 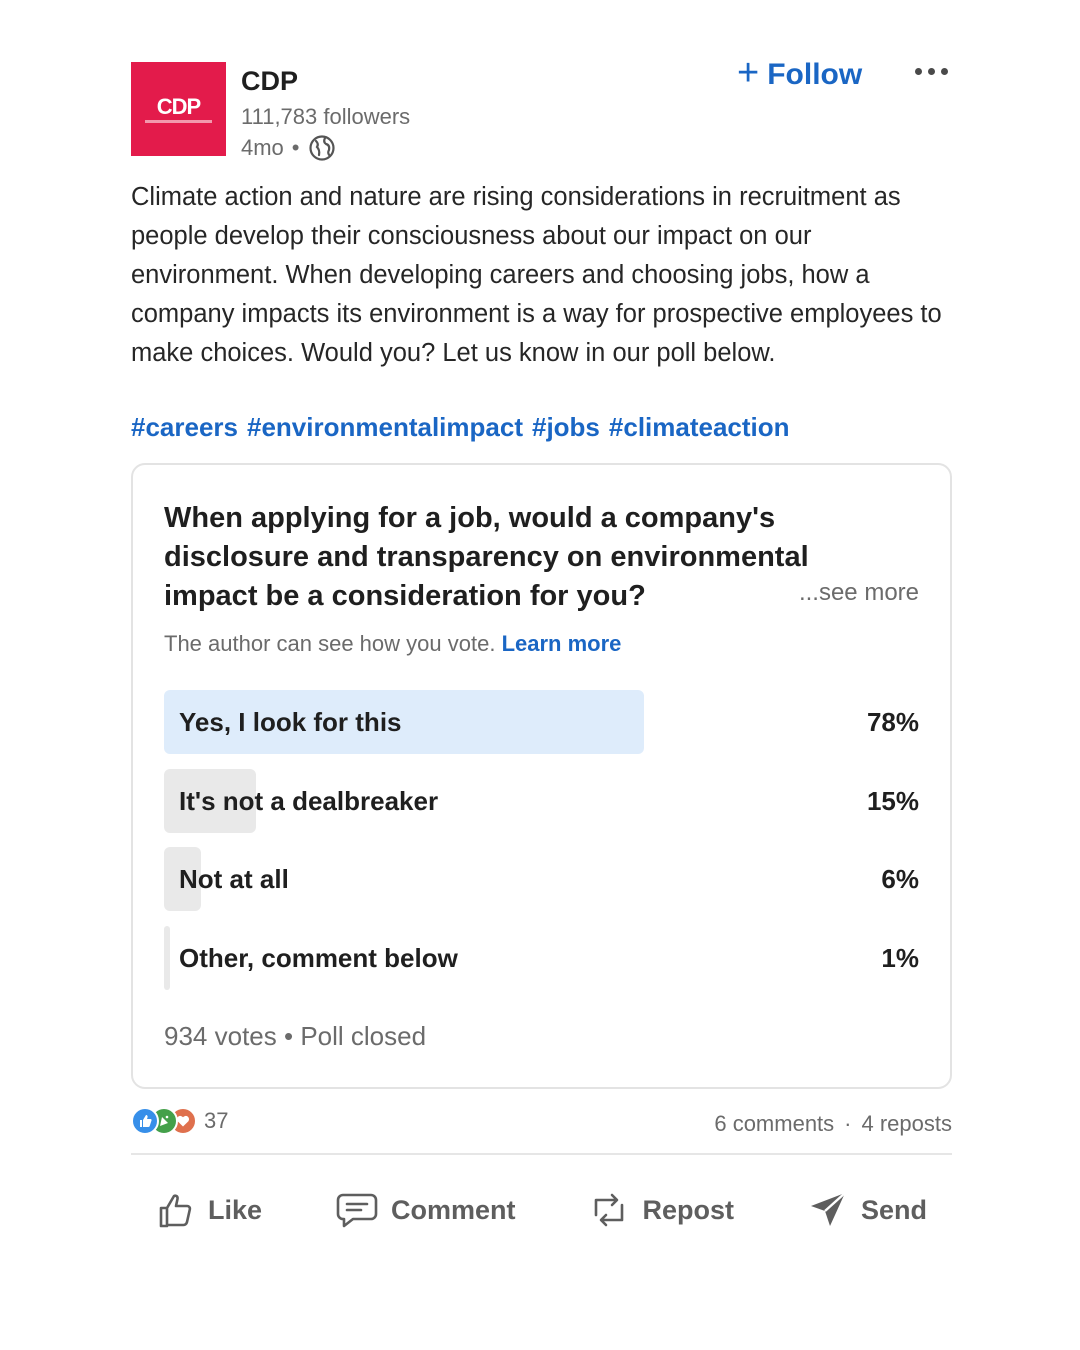 I want to click on comment-label: Comment, so click(x=453, y=1209).